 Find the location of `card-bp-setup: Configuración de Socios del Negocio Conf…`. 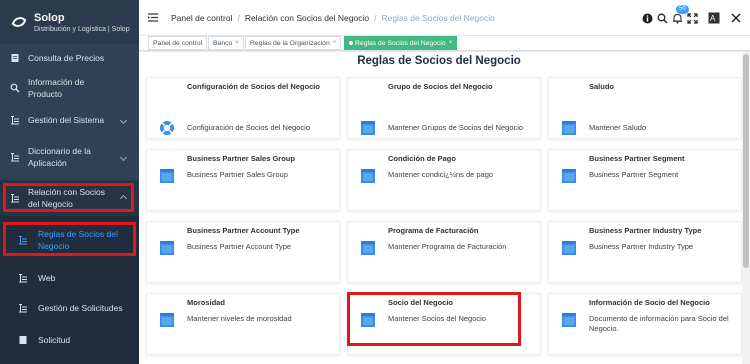

card-bp-setup: Configuración de Socios del Negocio Conf… is located at coordinates (243, 108).